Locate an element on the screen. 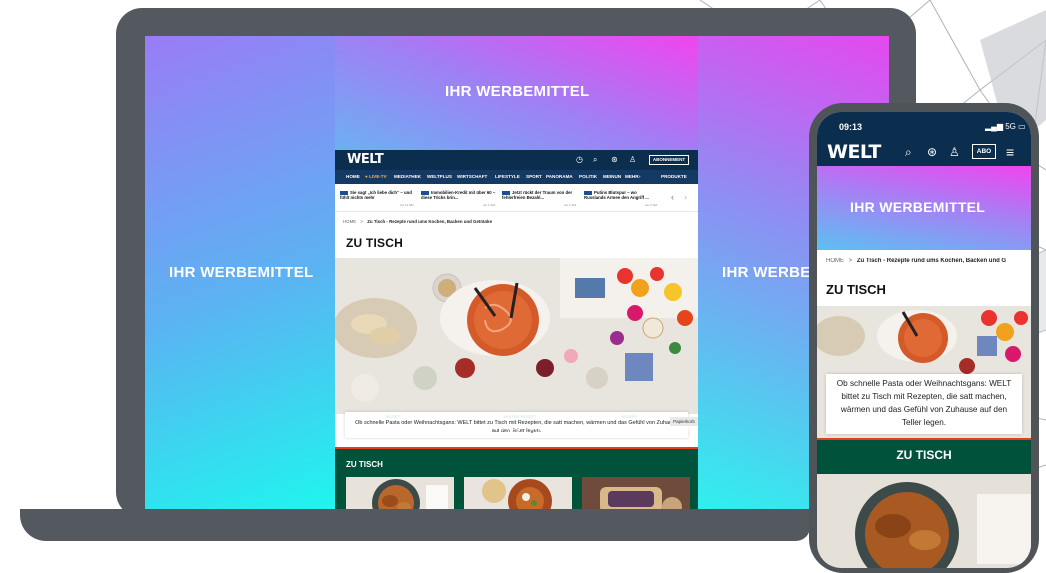 The image size is (1046, 573). teaser-prev-icon: ‹ is located at coordinates (672, 197).